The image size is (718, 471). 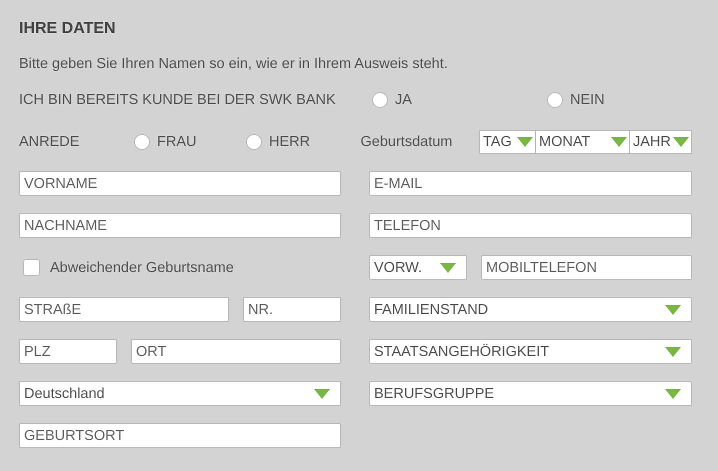 I want to click on text-field: NACHNAME, so click(x=180, y=225).